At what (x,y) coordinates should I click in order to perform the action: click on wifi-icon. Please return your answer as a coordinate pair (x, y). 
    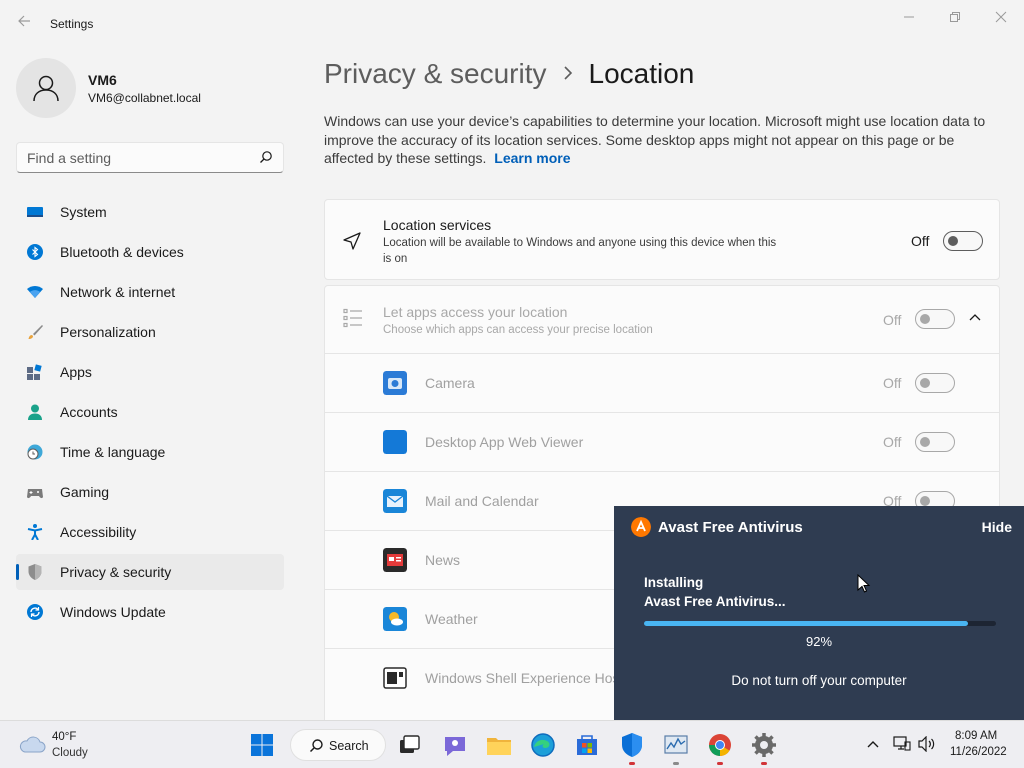
    Looking at the image, I should click on (35, 292).